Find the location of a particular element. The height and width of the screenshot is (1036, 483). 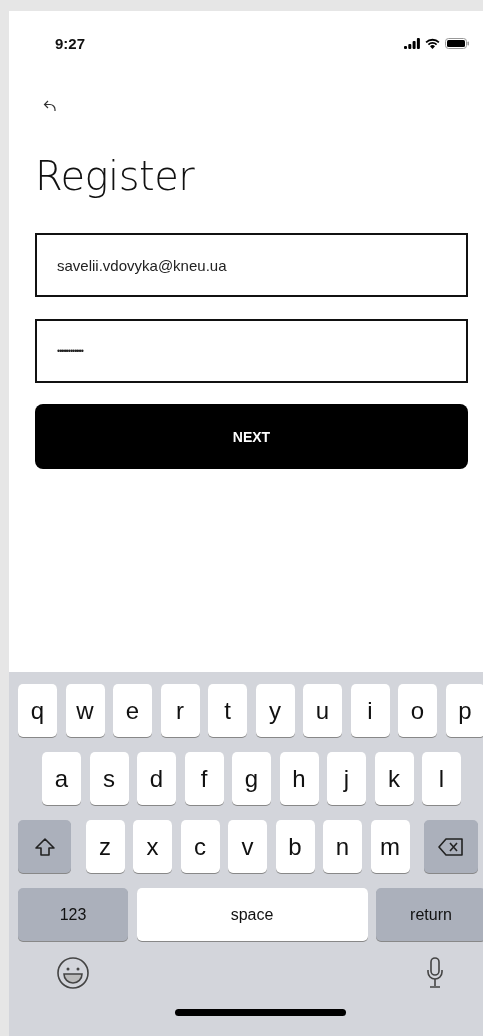

microphone-icon is located at coordinates (435, 973).